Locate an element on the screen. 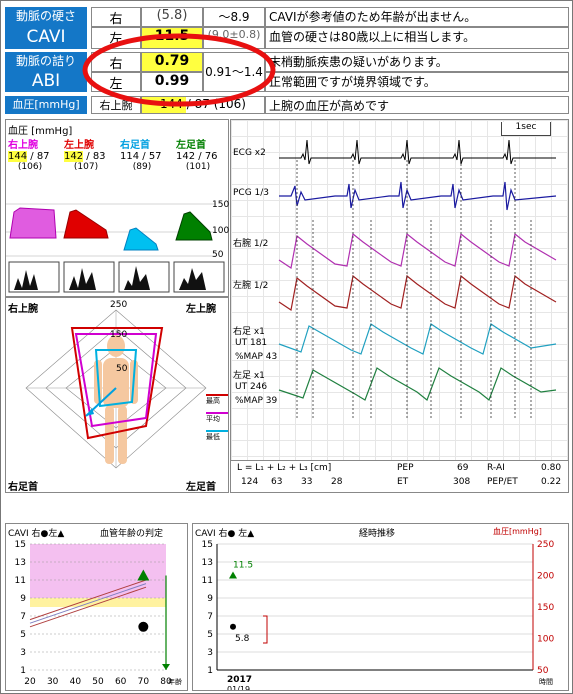 This screenshot has width=573, height=694. bp-diastolic: / 83 is located at coordinates (94, 156).